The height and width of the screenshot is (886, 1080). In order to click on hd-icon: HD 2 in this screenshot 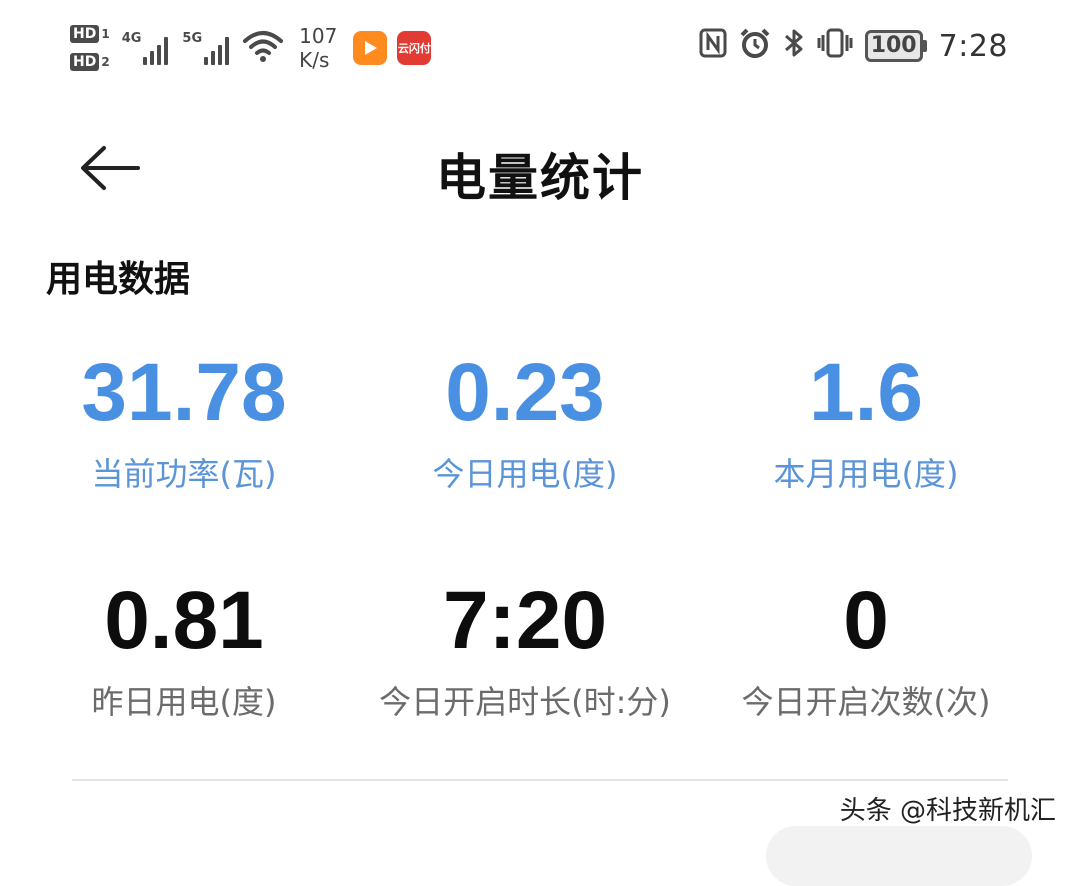, I will do `click(90, 62)`.